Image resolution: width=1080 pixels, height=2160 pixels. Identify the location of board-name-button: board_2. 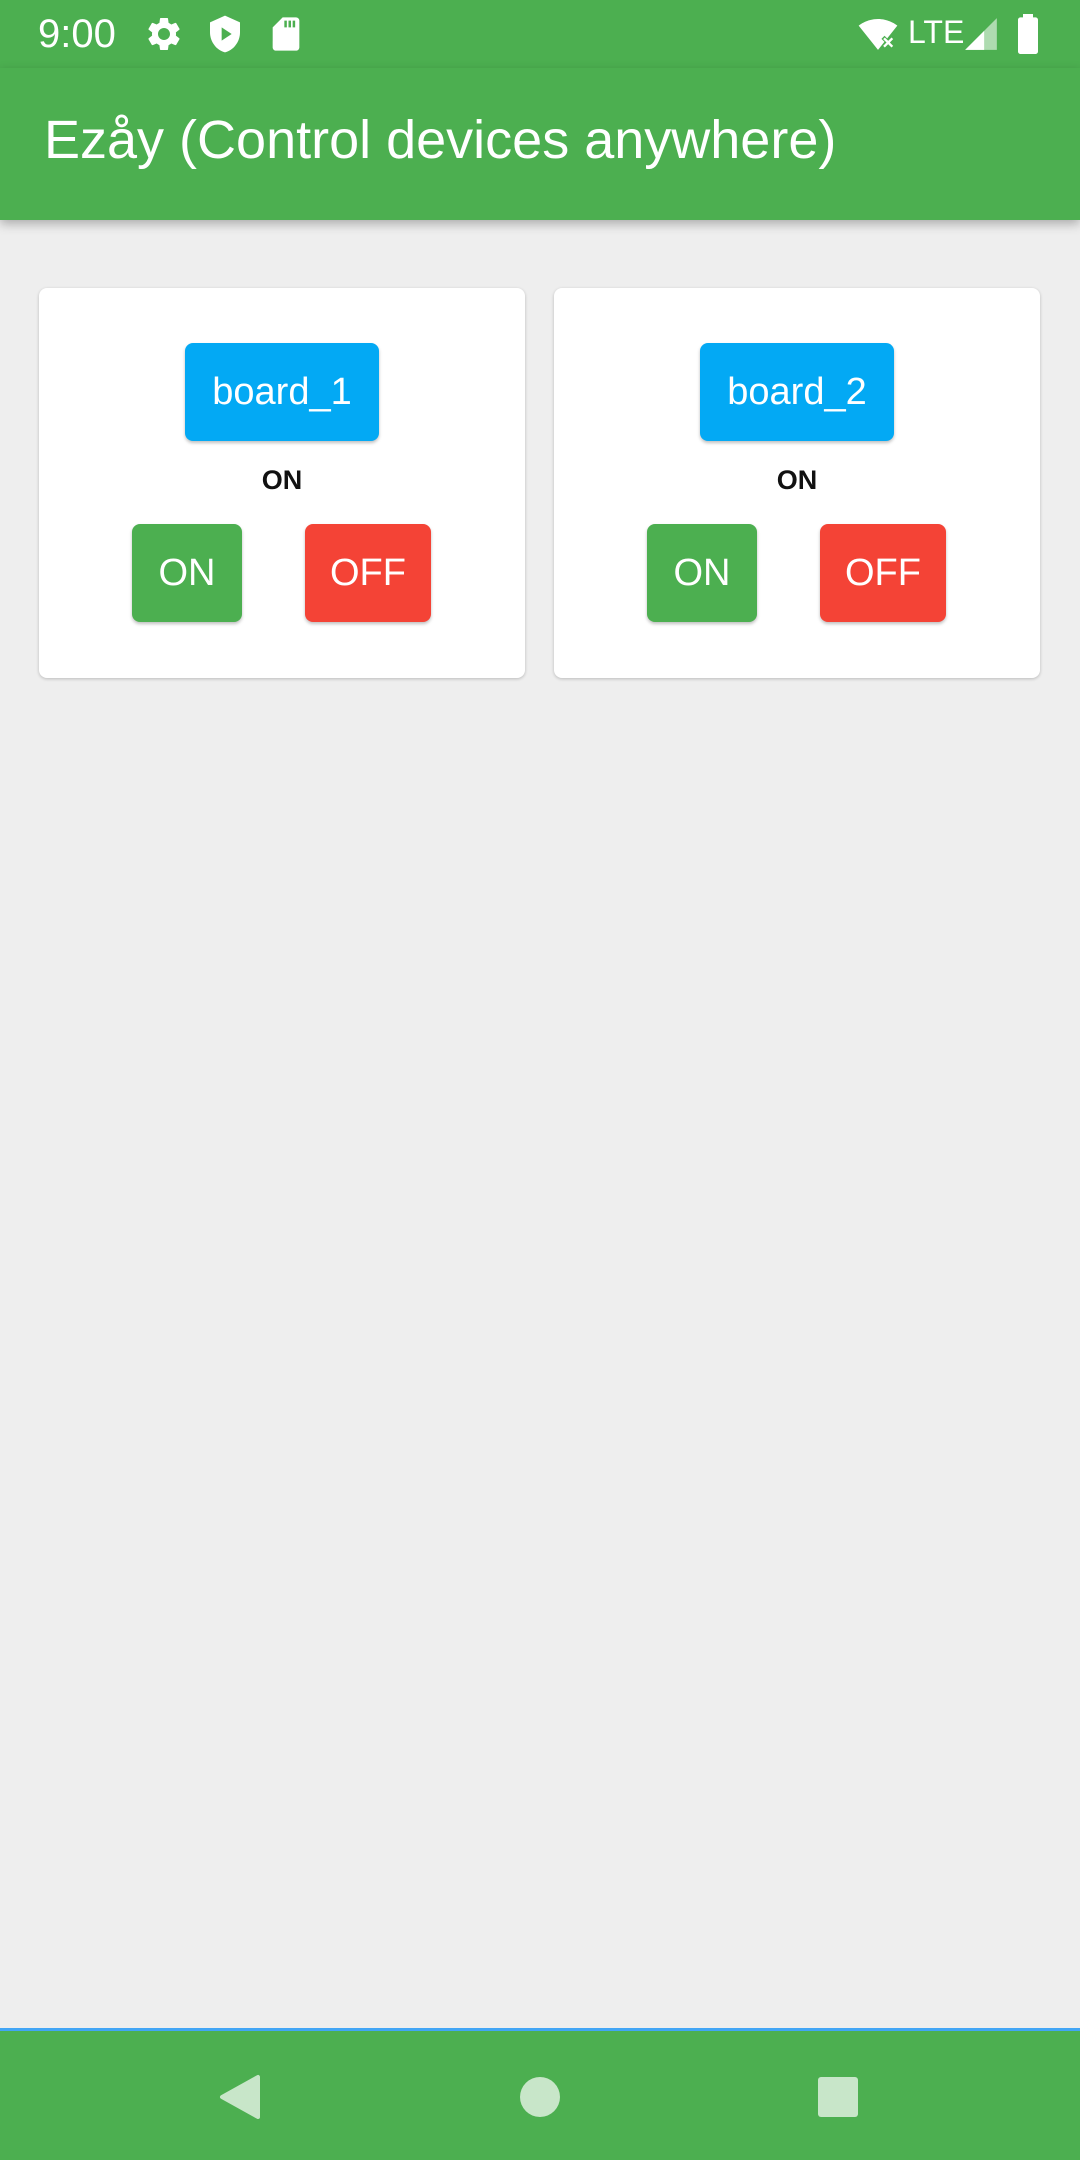
(797, 392).